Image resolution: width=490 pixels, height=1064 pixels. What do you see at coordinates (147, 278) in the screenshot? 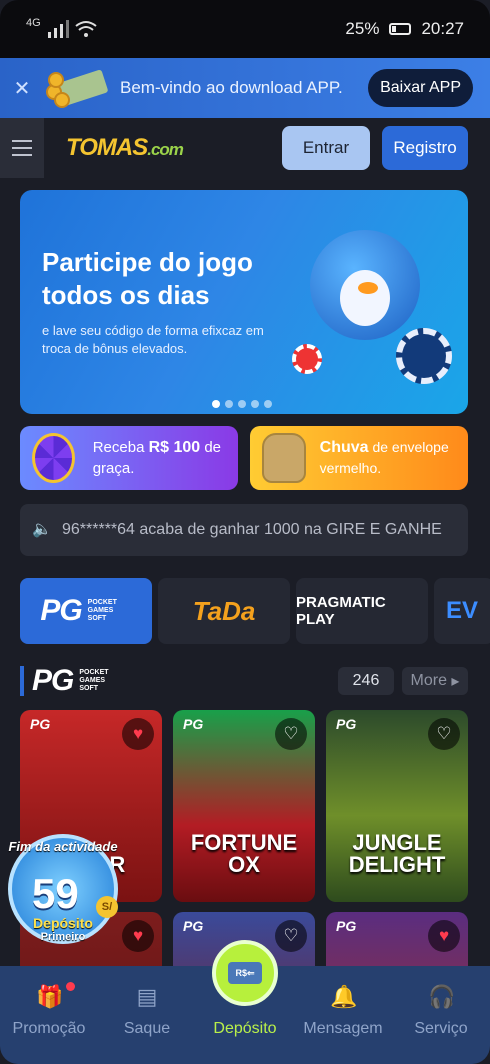
I see `hero-title: Participe do jogo todos os dias` at bounding box center [147, 278].